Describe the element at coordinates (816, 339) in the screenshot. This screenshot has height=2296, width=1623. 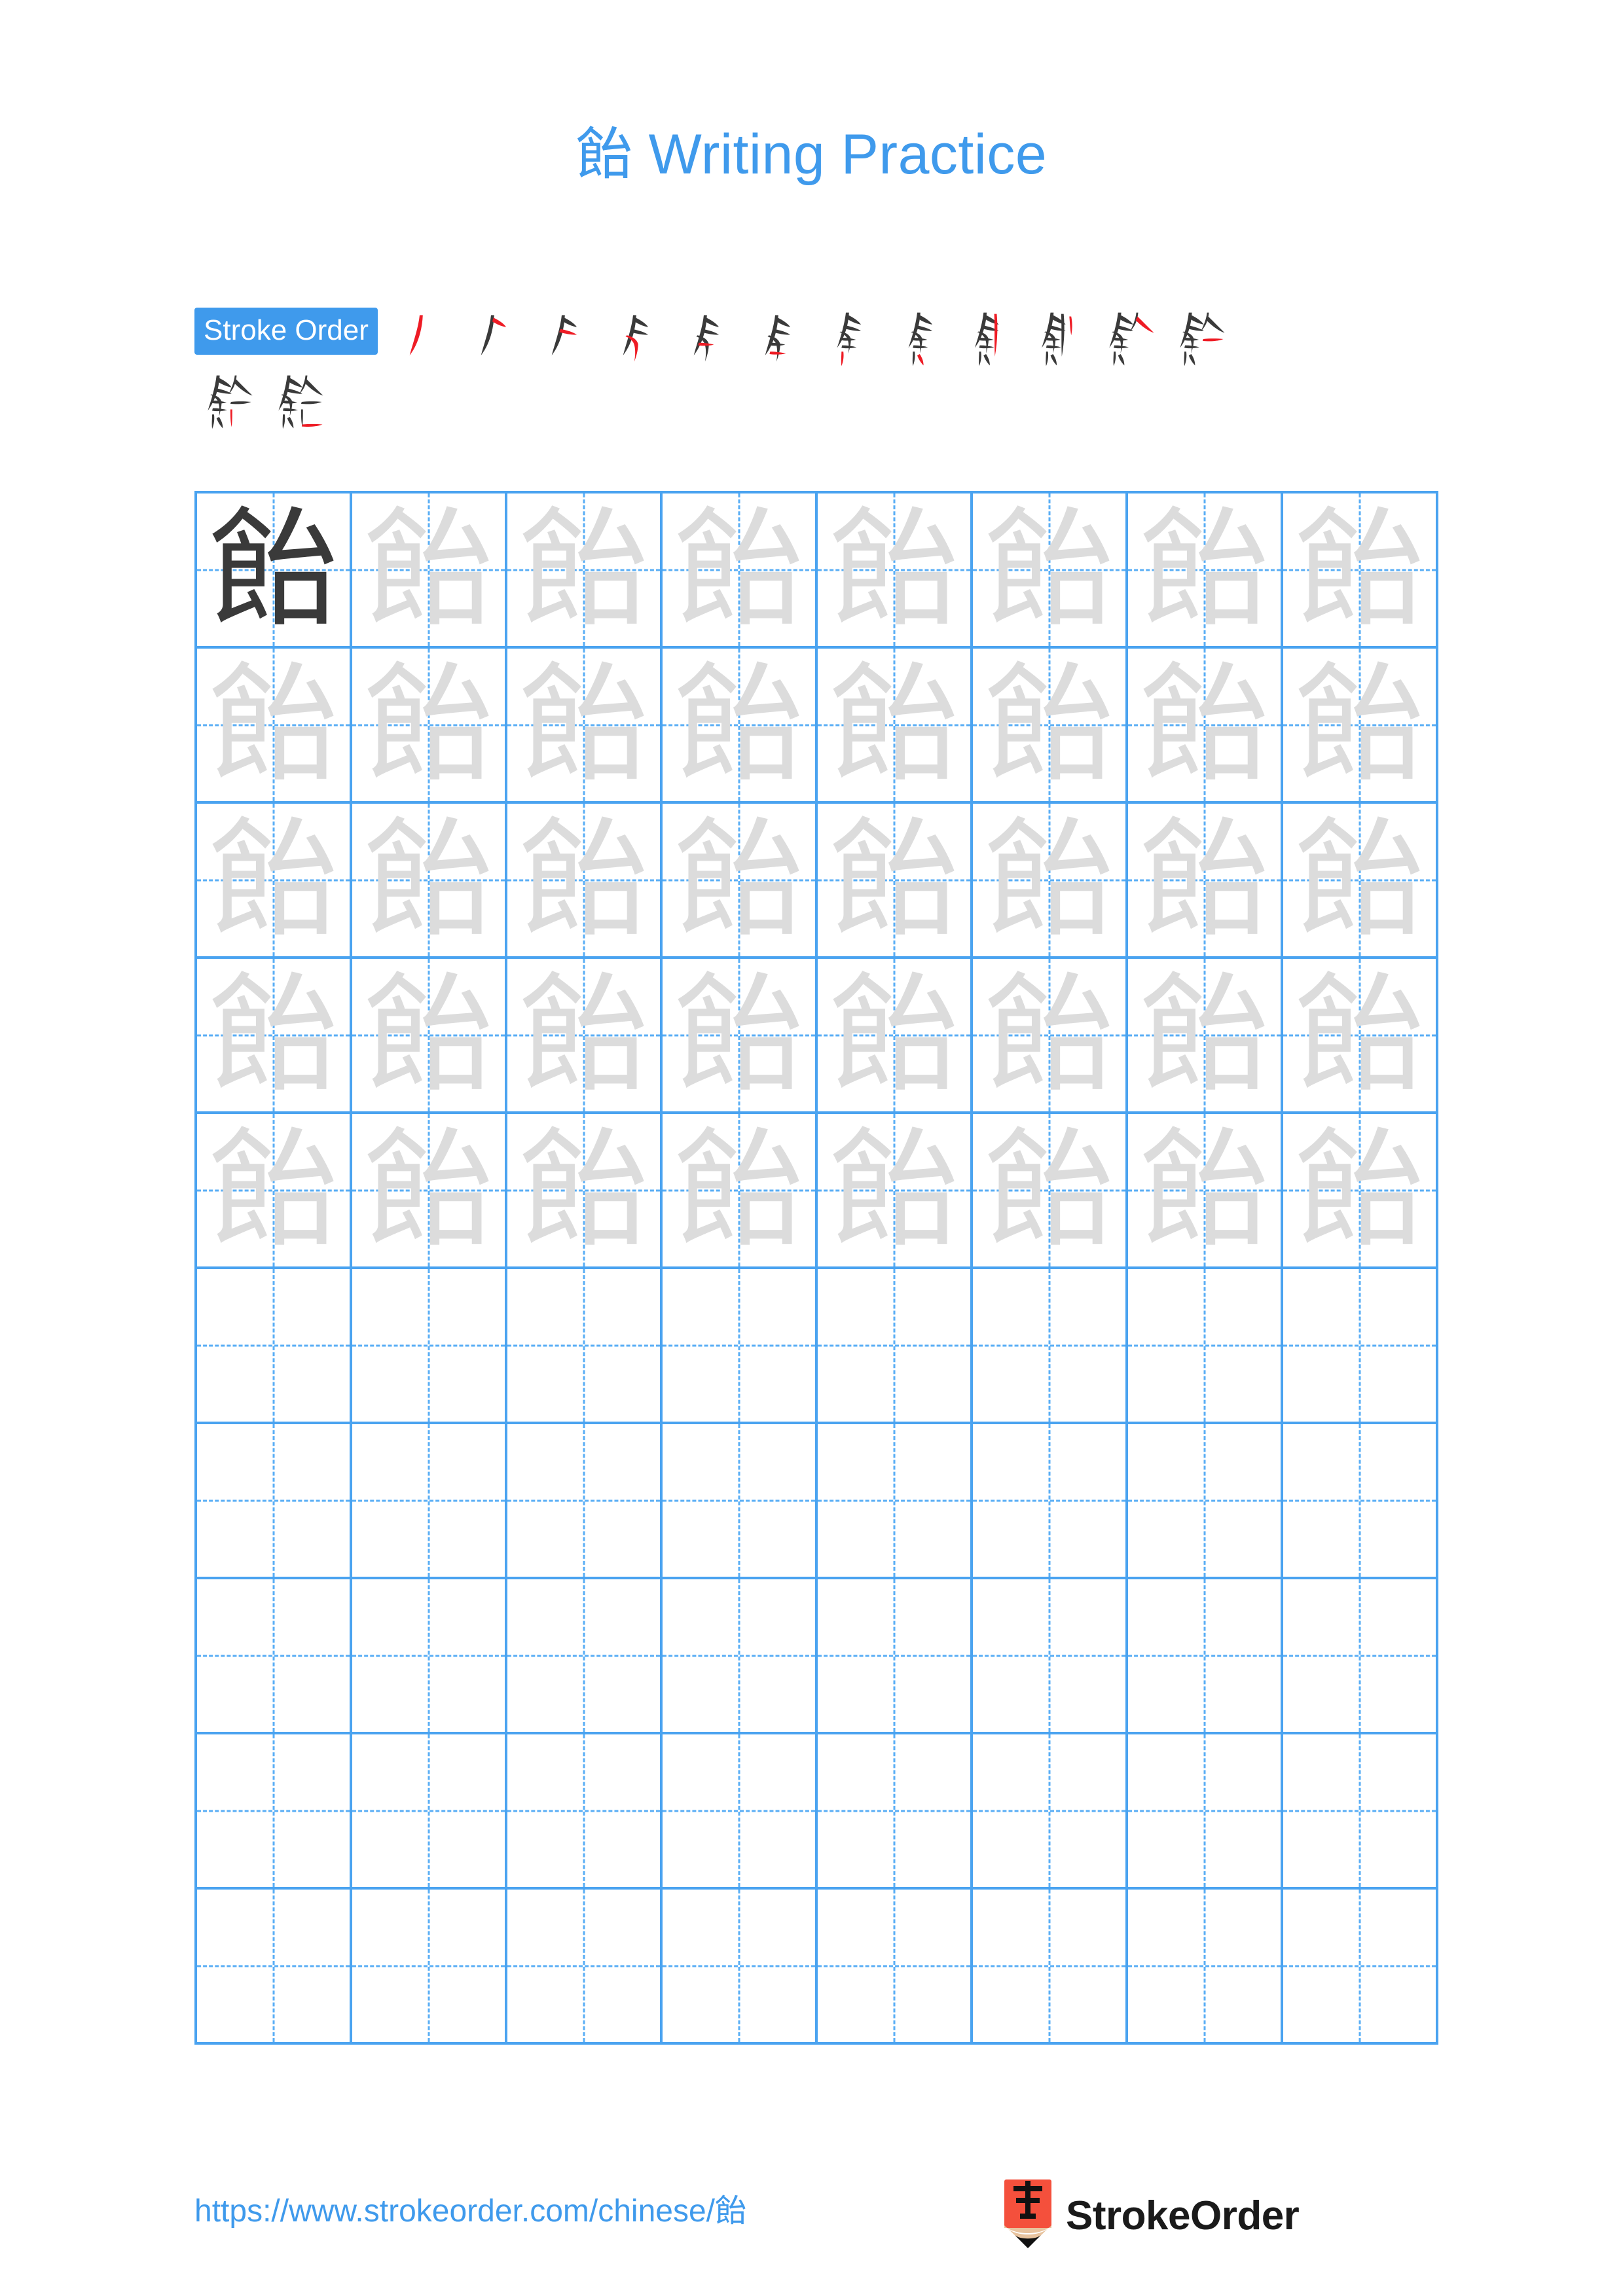
I see `stroke-order-row-1: Stroke Order` at that location.